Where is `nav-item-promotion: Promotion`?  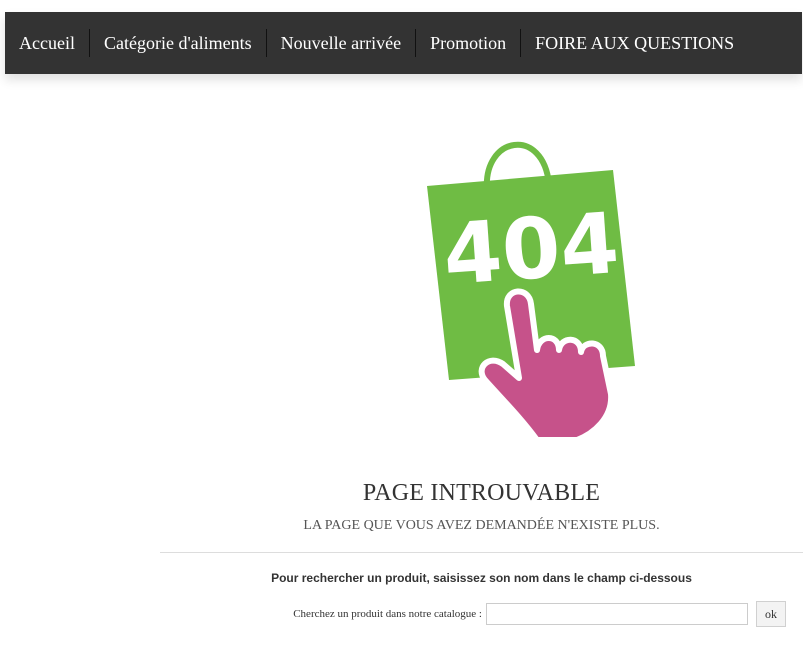 nav-item-promotion: Promotion is located at coordinates (467, 43).